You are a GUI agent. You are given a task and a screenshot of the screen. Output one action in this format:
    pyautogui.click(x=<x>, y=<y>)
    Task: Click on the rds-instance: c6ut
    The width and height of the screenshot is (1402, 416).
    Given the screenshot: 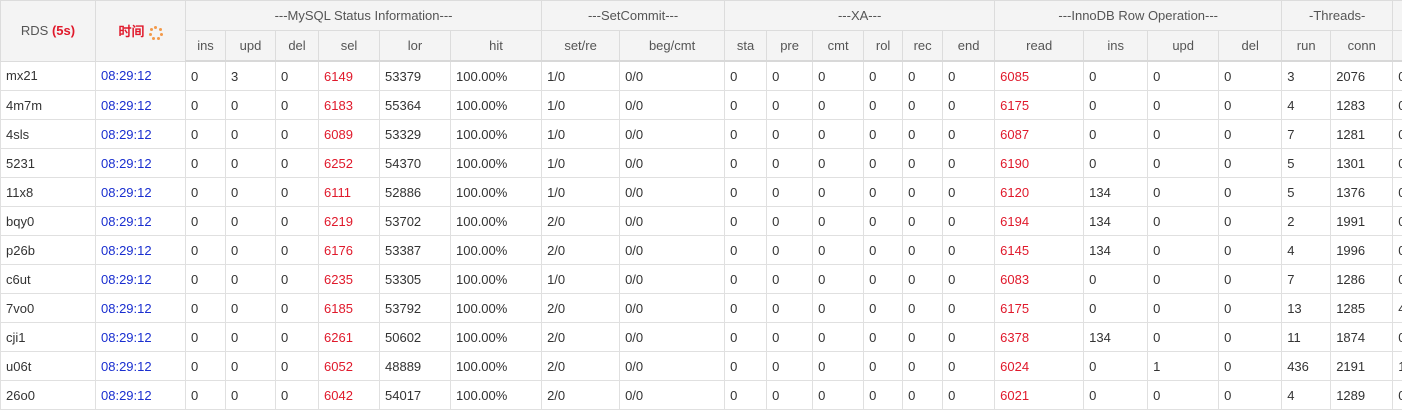 What is the action you would take?
    pyautogui.click(x=48, y=279)
    